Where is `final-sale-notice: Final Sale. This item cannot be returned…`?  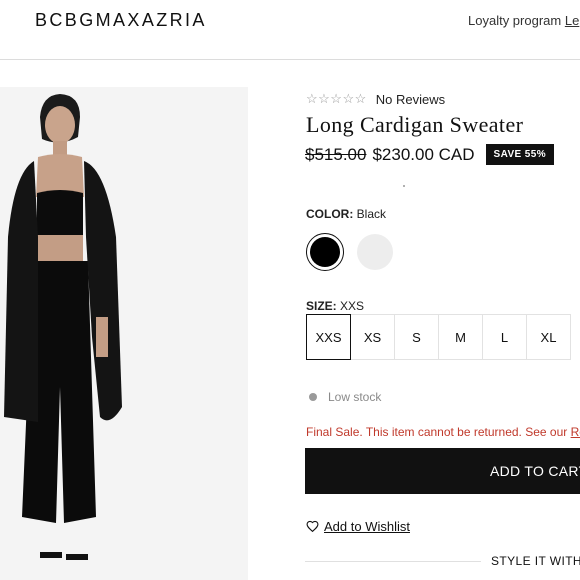
final-sale-notice: Final Sale. This item cannot be returned… is located at coordinates (443, 432).